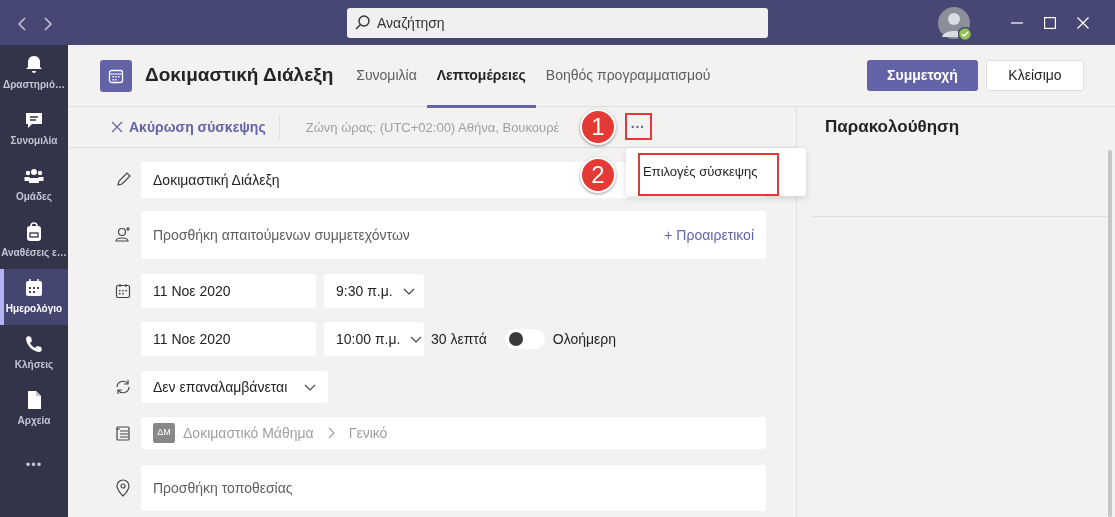  What do you see at coordinates (34, 185) in the screenshot?
I see `sidebar-item: Ομάδες` at bounding box center [34, 185].